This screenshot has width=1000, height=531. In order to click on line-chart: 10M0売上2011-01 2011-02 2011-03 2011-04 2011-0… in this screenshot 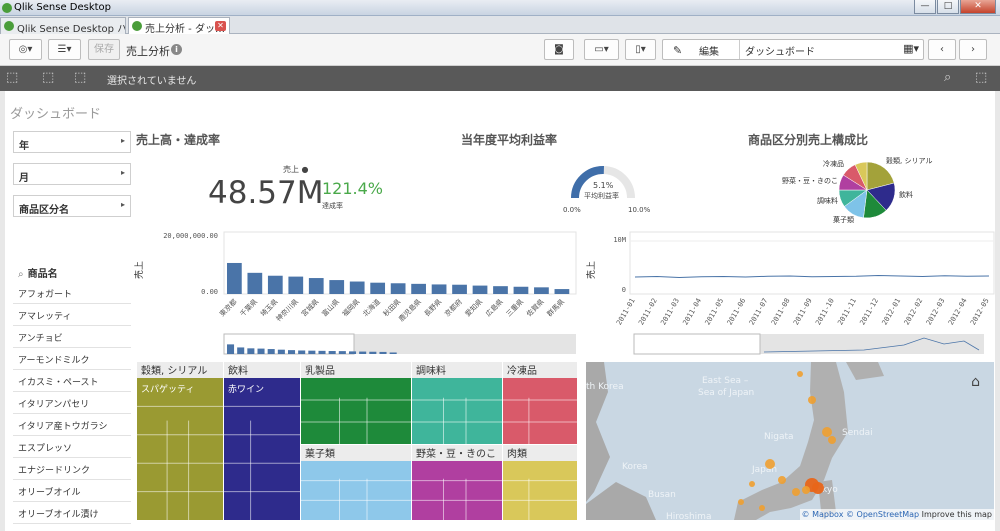, I will do `click(790, 291)`.